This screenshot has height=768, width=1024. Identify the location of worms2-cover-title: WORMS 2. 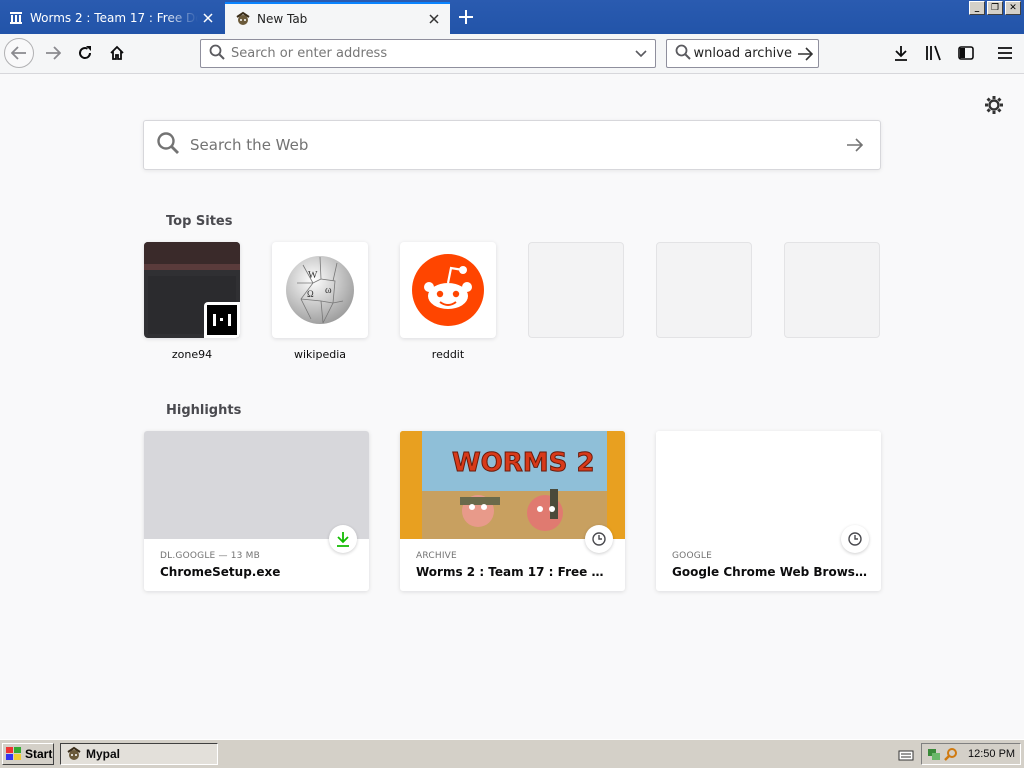
(523, 463).